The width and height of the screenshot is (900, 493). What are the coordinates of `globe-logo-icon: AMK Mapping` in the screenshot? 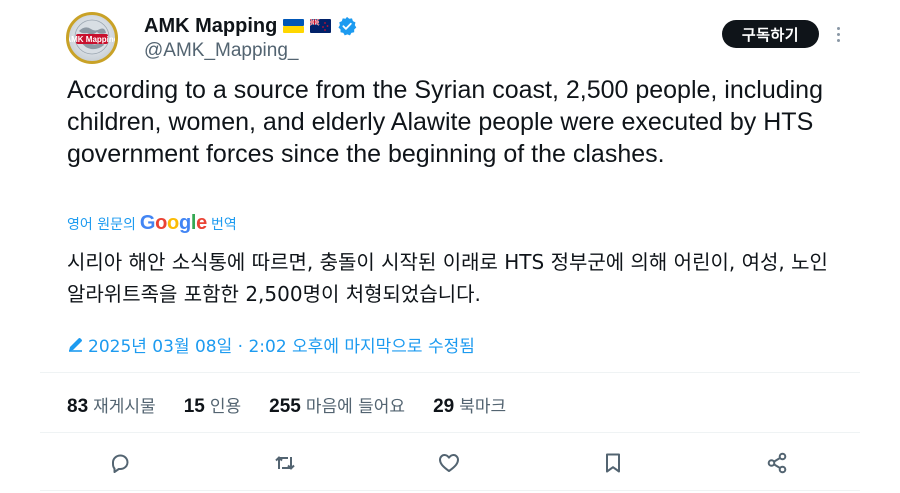 It's located at (92, 37).